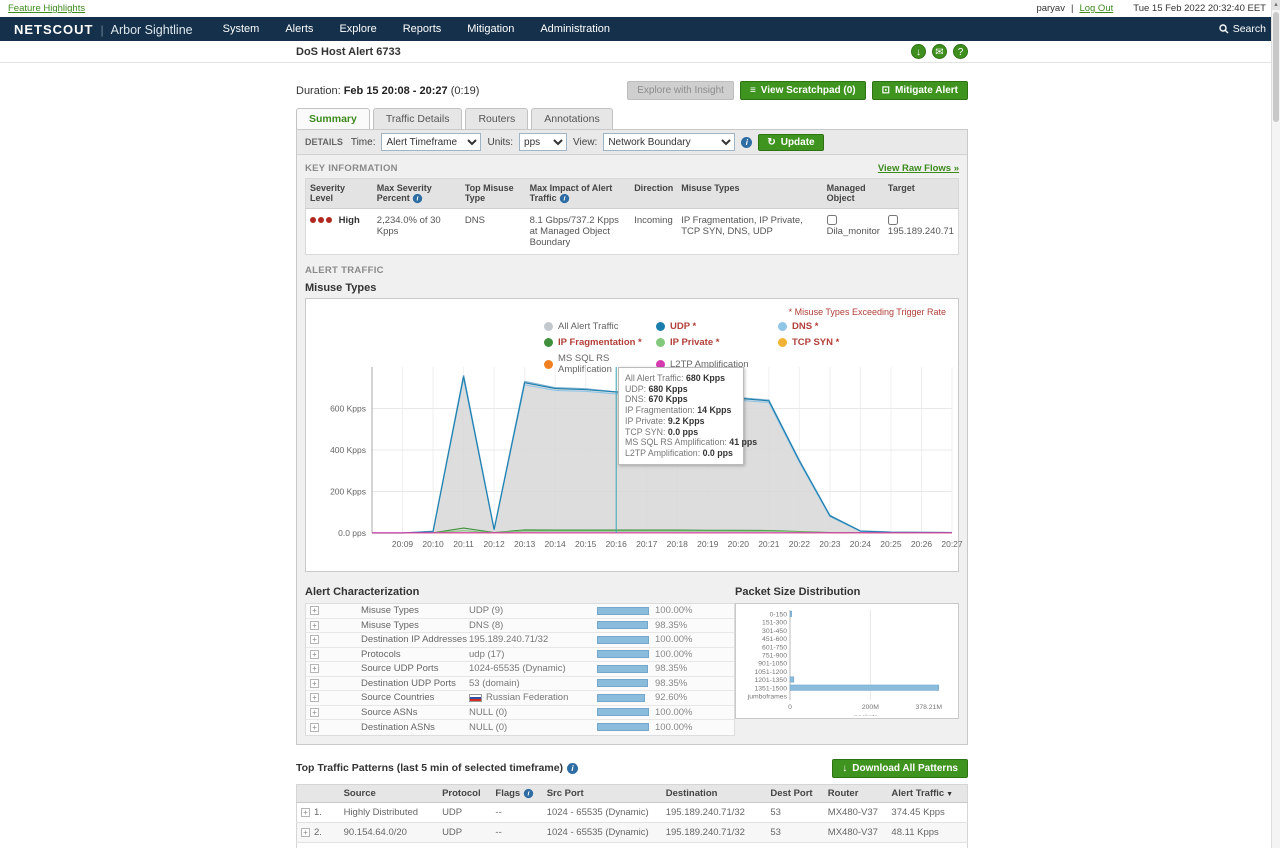 The width and height of the screenshot is (1280, 848). Describe the element at coordinates (948, 794) in the screenshot. I see `sort-desc-icon: ▼` at that location.